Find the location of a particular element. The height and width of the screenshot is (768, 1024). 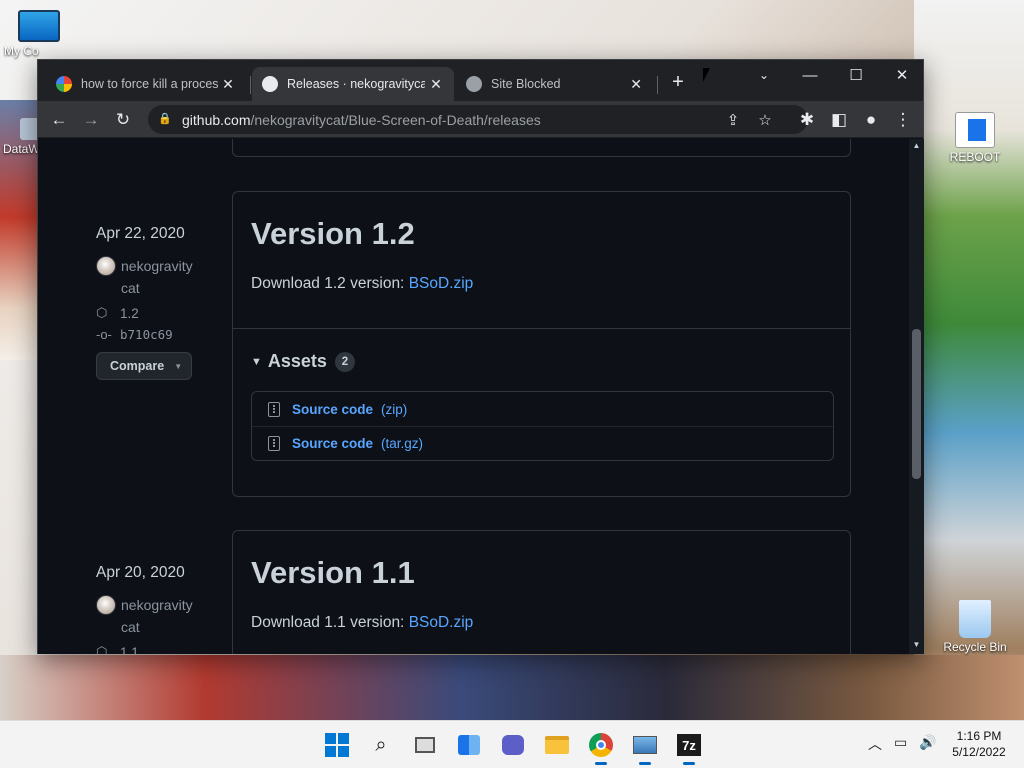

asset-row-targz: Source code (tar.gz) is located at coordinates (542, 443).